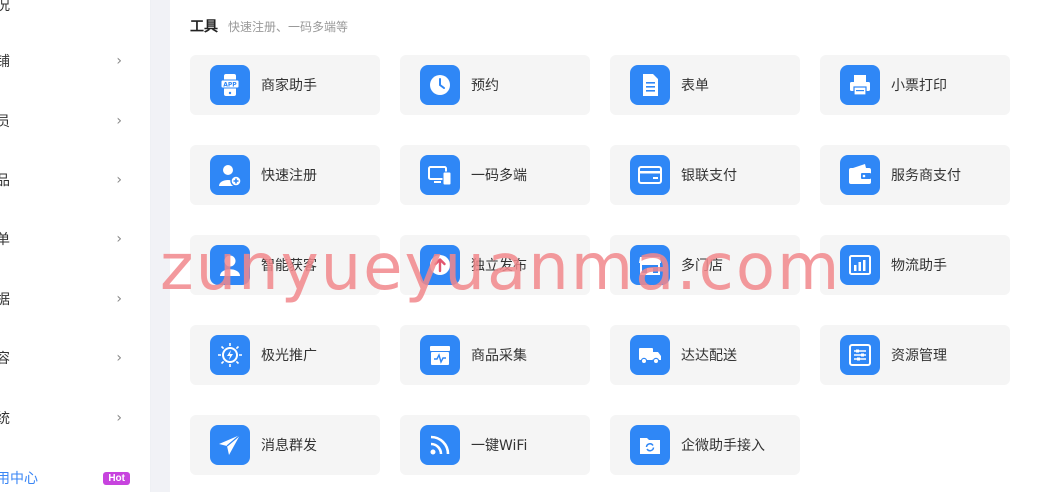  What do you see at coordinates (695, 86) in the screenshot?
I see `tool-card-label: 表单` at bounding box center [695, 86].